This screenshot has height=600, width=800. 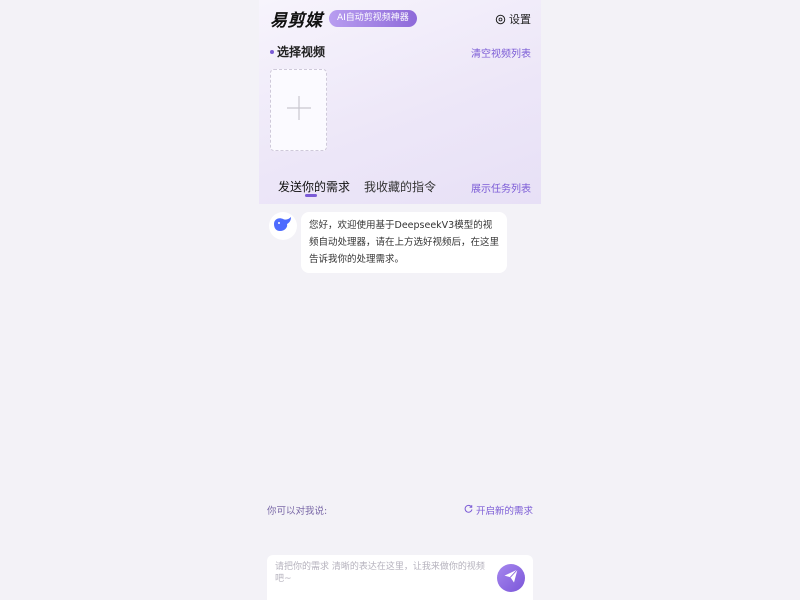 I want to click on settings-button: 设置, so click(x=513, y=19).